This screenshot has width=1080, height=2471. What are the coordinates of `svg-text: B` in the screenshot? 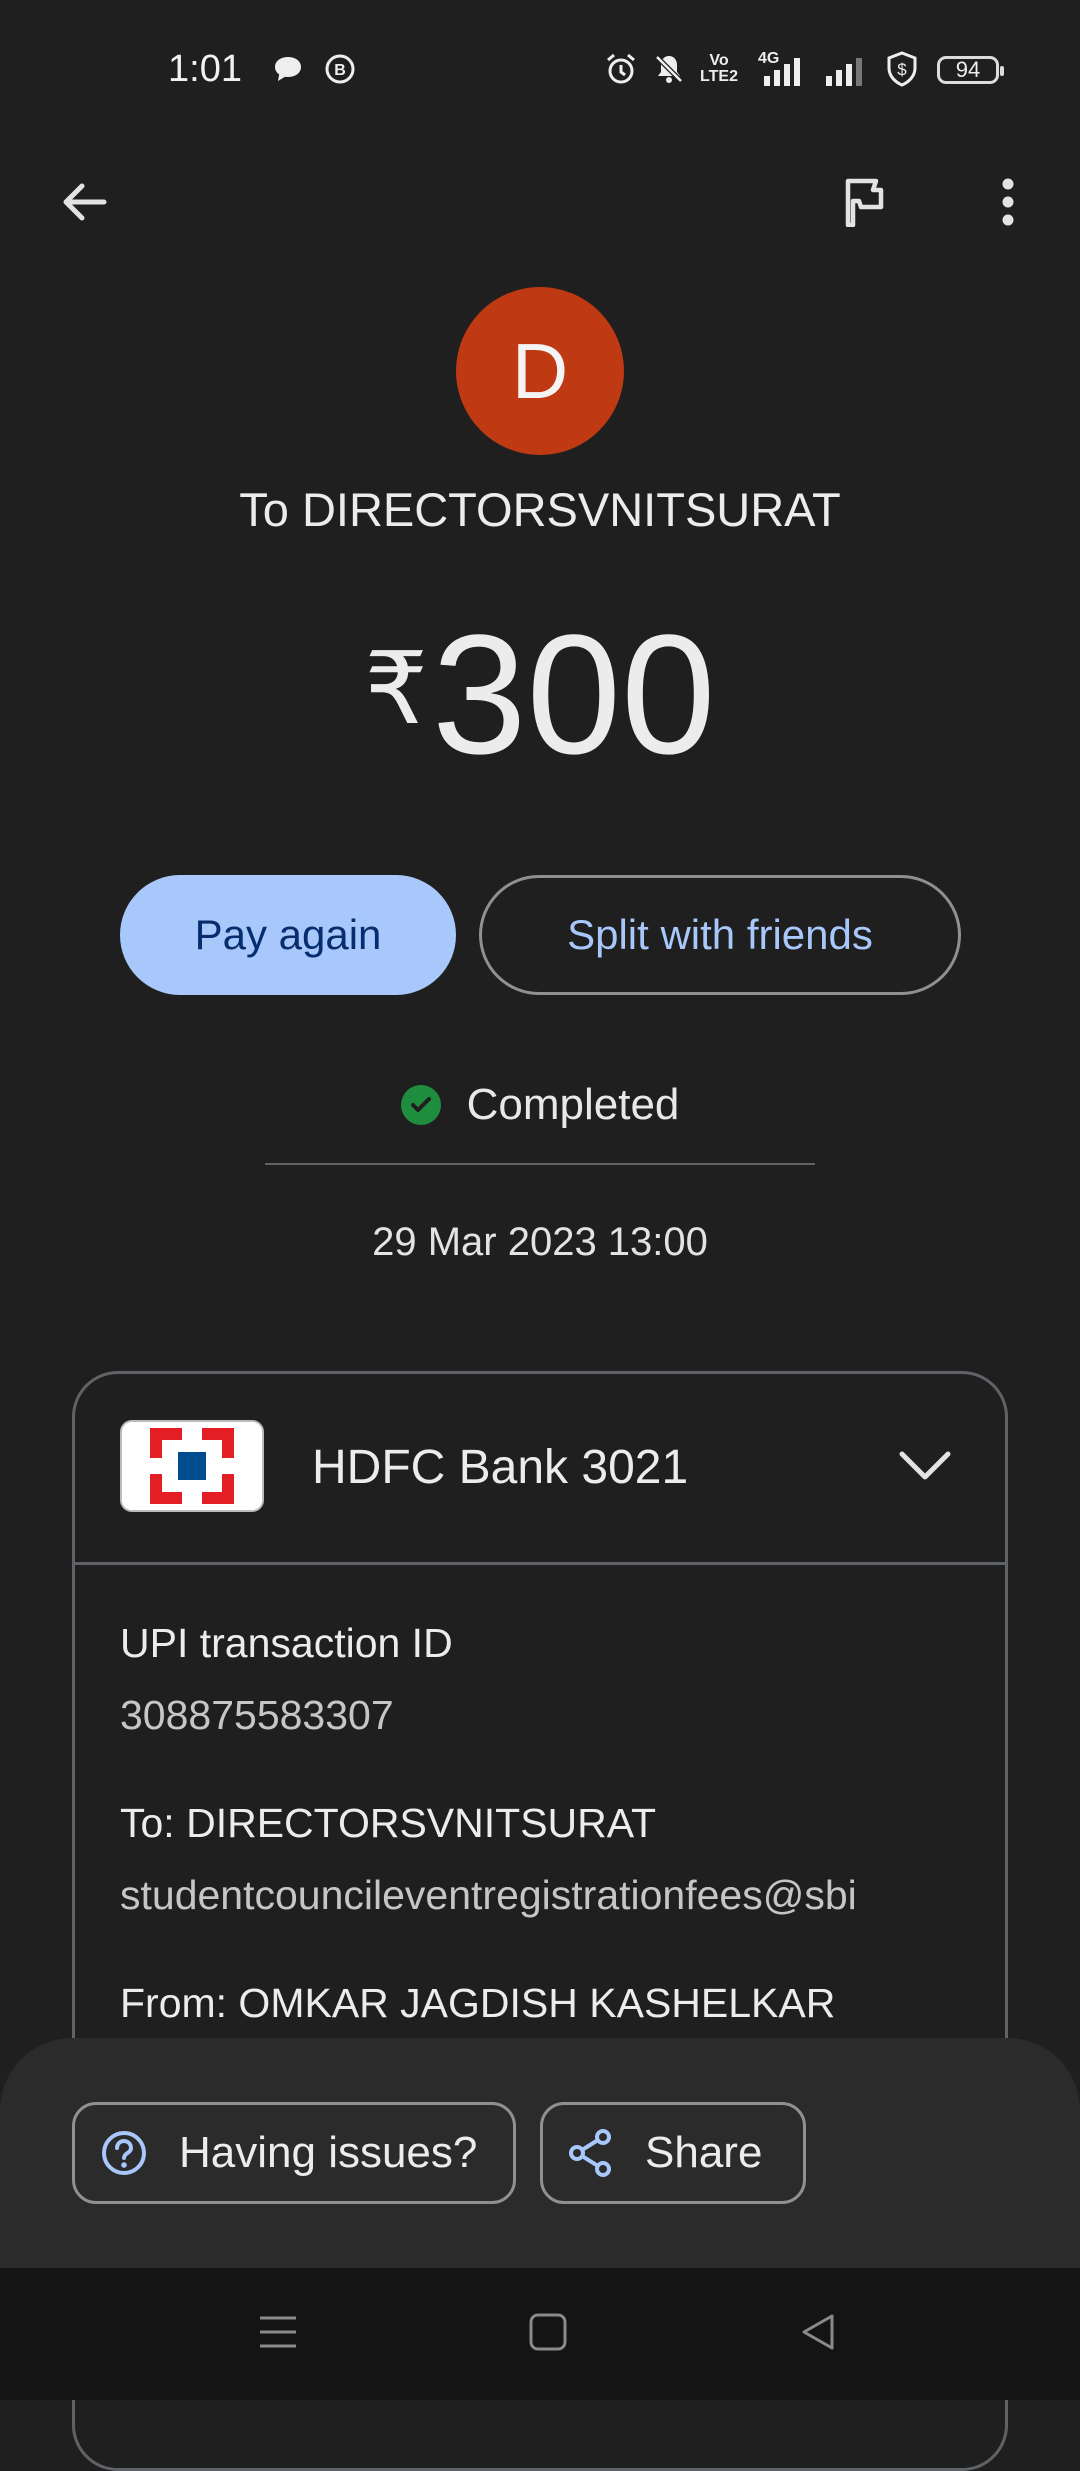 It's located at (340, 70).